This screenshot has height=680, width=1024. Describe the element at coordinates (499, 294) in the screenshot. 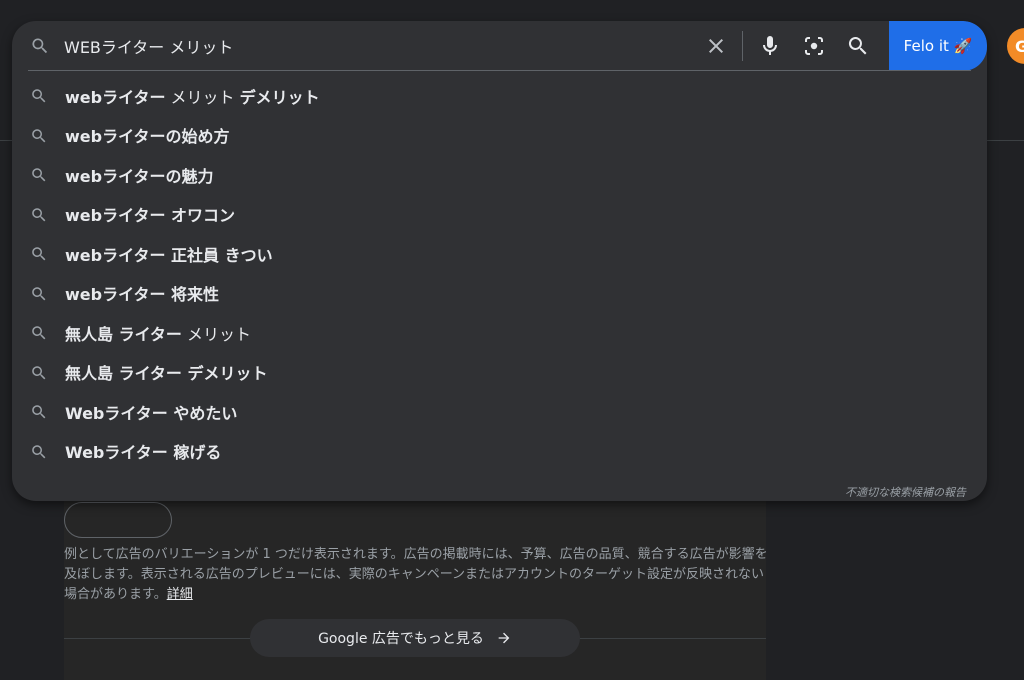

I see `suggestion-item: webライター 将来性` at that location.